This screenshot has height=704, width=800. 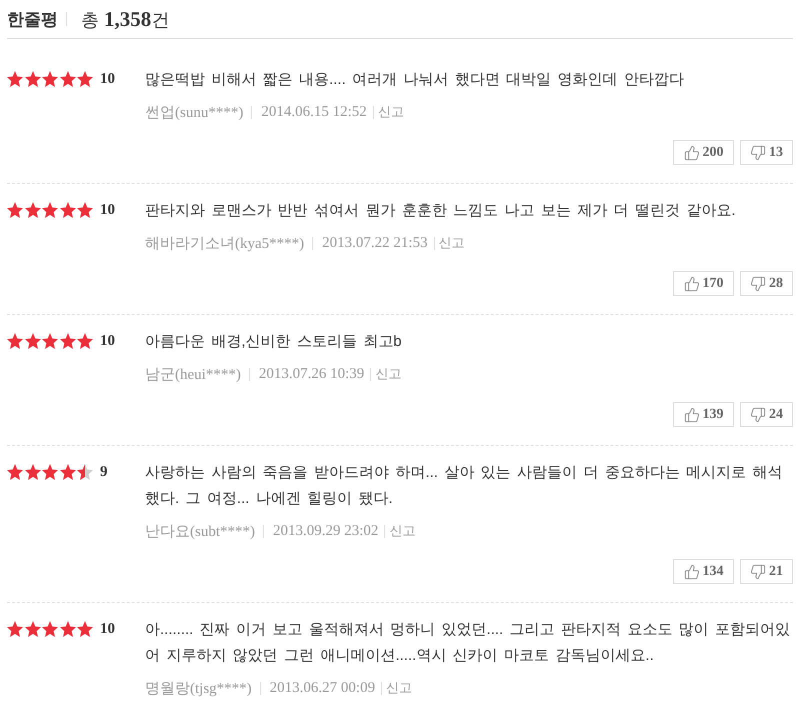 I want to click on review-text: 사랑하는 사람의 죽음을 받아드려야 하며... 살아 있는 사람들이 더 중요하다는 메시지로 해석했다. 그 여정... 나에겐 힐링이 됐다., so click(x=464, y=486).